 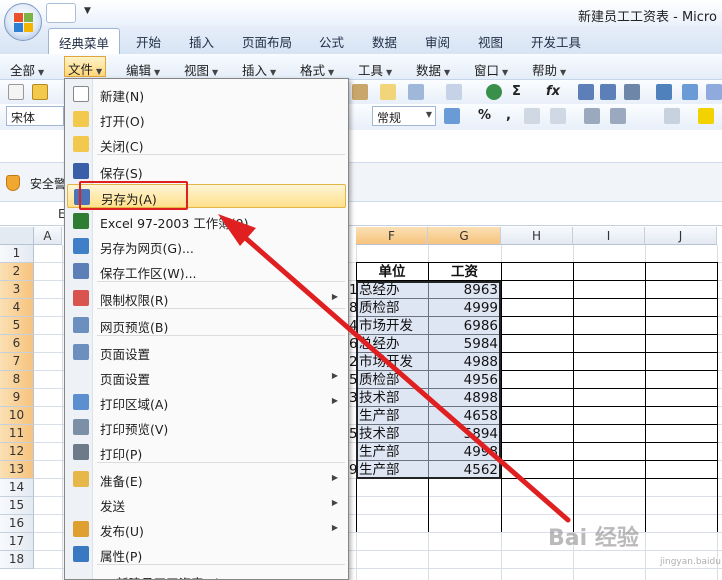 I want to click on borders-icon, so click(x=672, y=116).